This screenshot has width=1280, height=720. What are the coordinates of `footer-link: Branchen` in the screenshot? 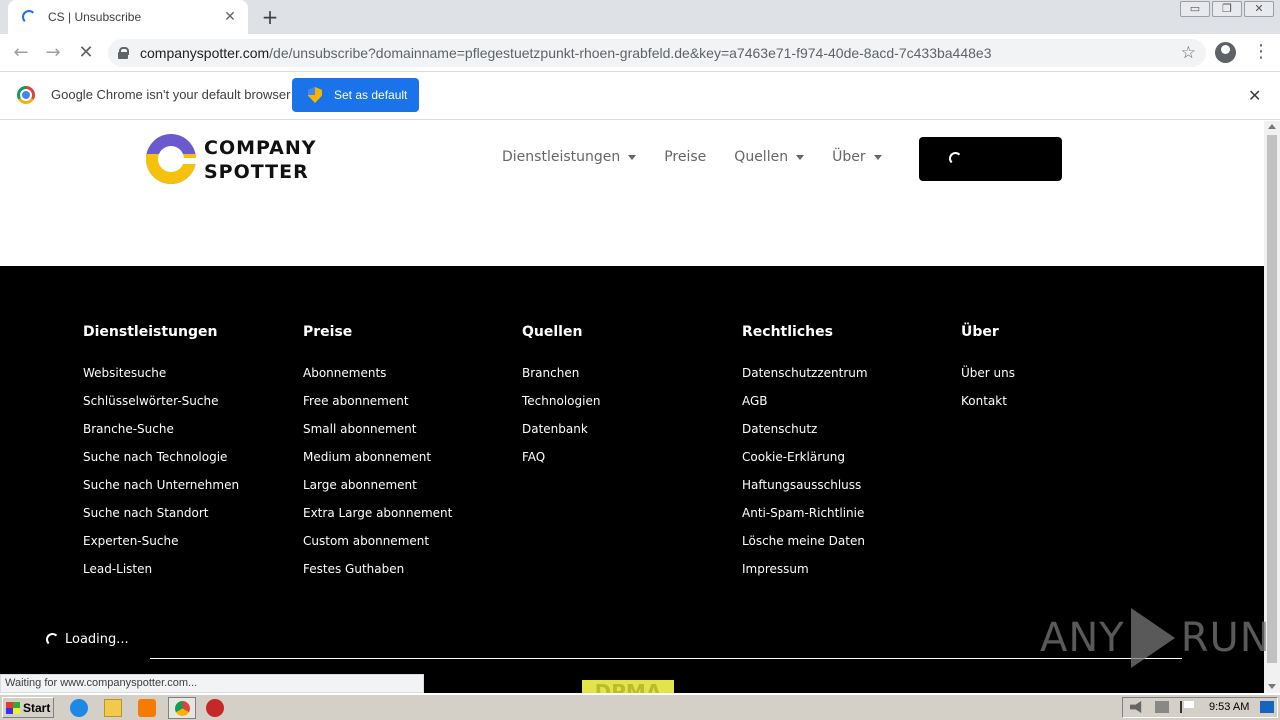 It's located at (561, 378).